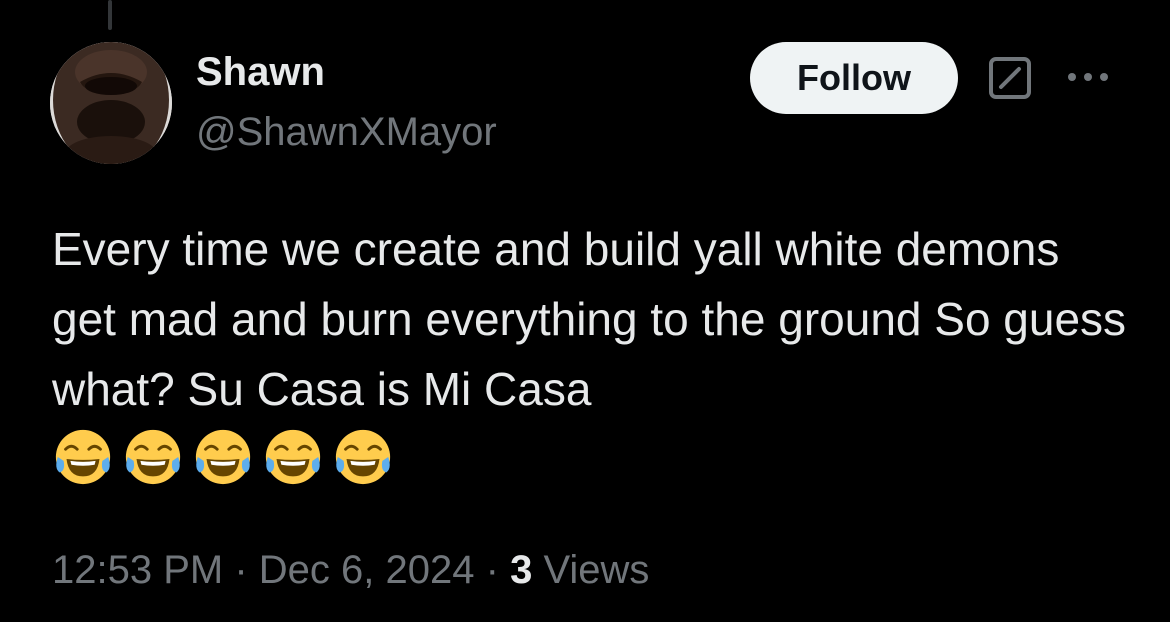 Image resolution: width=1170 pixels, height=622 pixels. I want to click on views-label: Views, so click(596, 570).